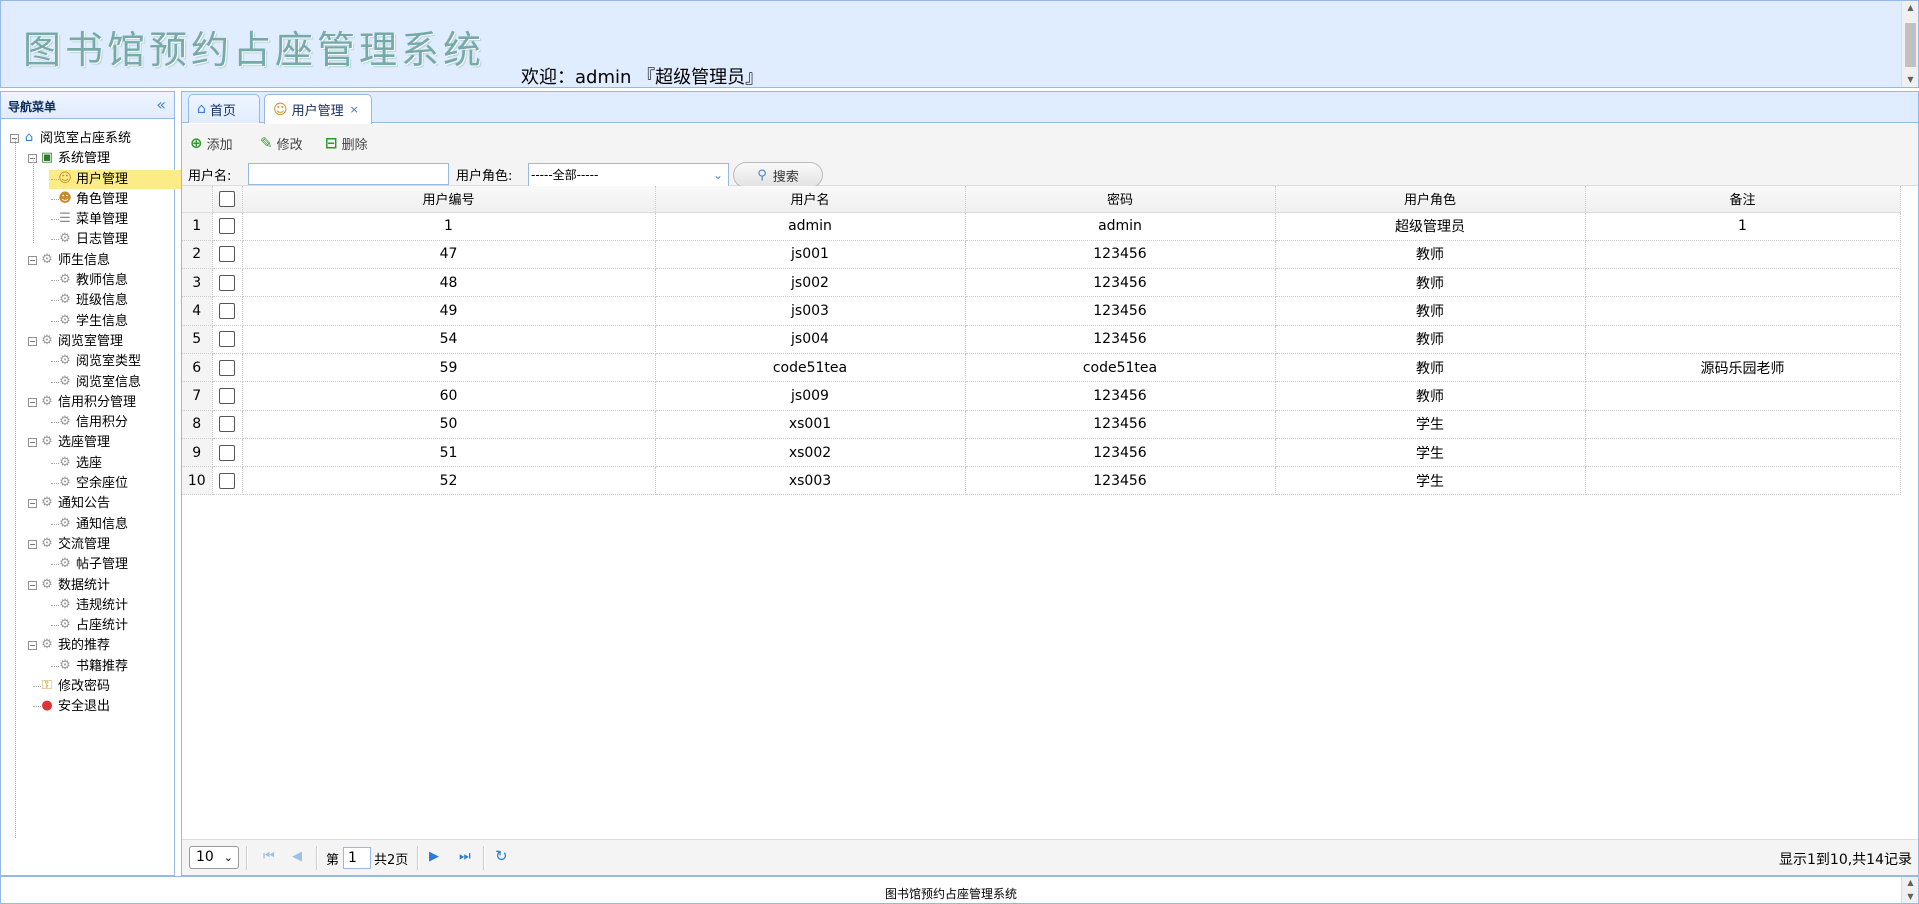 The width and height of the screenshot is (1919, 904). I want to click on table-row: 9 51 xs002 123456 学生, so click(1041, 453).